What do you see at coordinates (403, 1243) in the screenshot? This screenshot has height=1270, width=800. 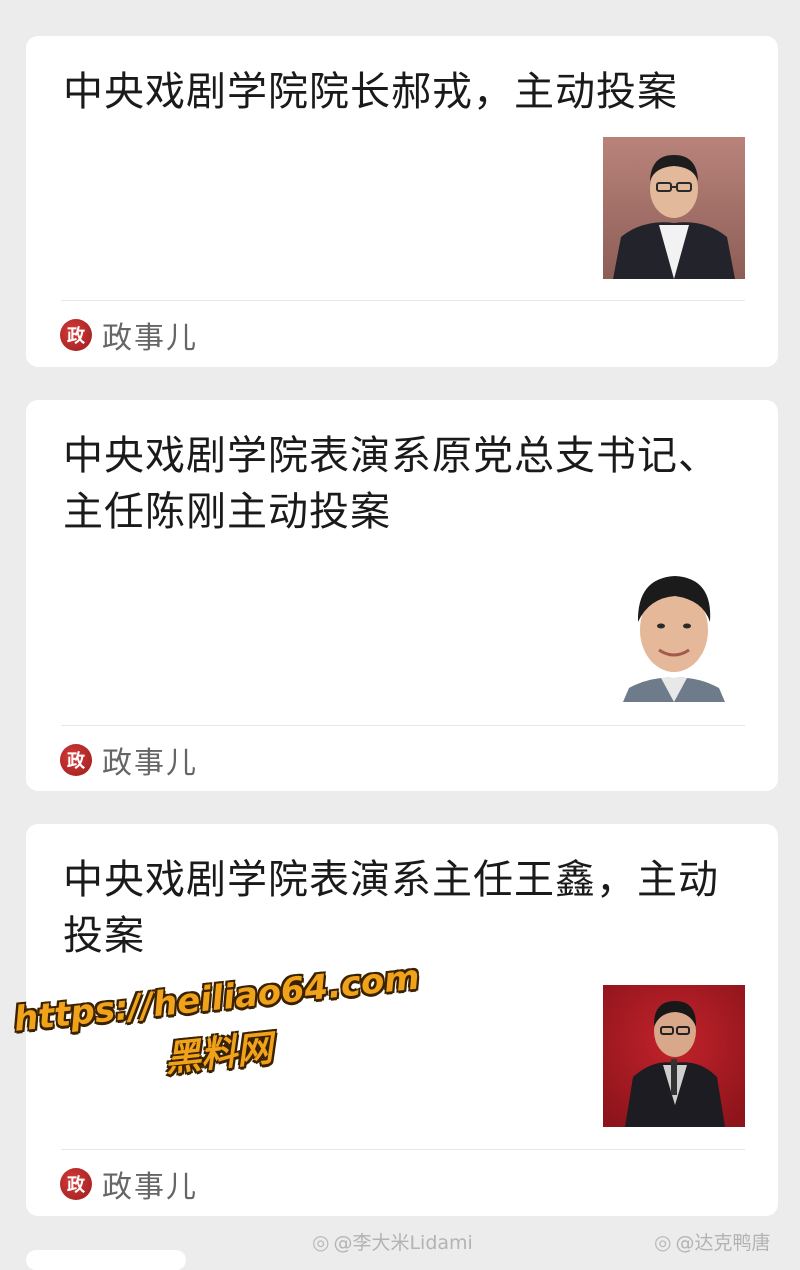 I see `credit-left-text: @李大米Lidami` at bounding box center [403, 1243].